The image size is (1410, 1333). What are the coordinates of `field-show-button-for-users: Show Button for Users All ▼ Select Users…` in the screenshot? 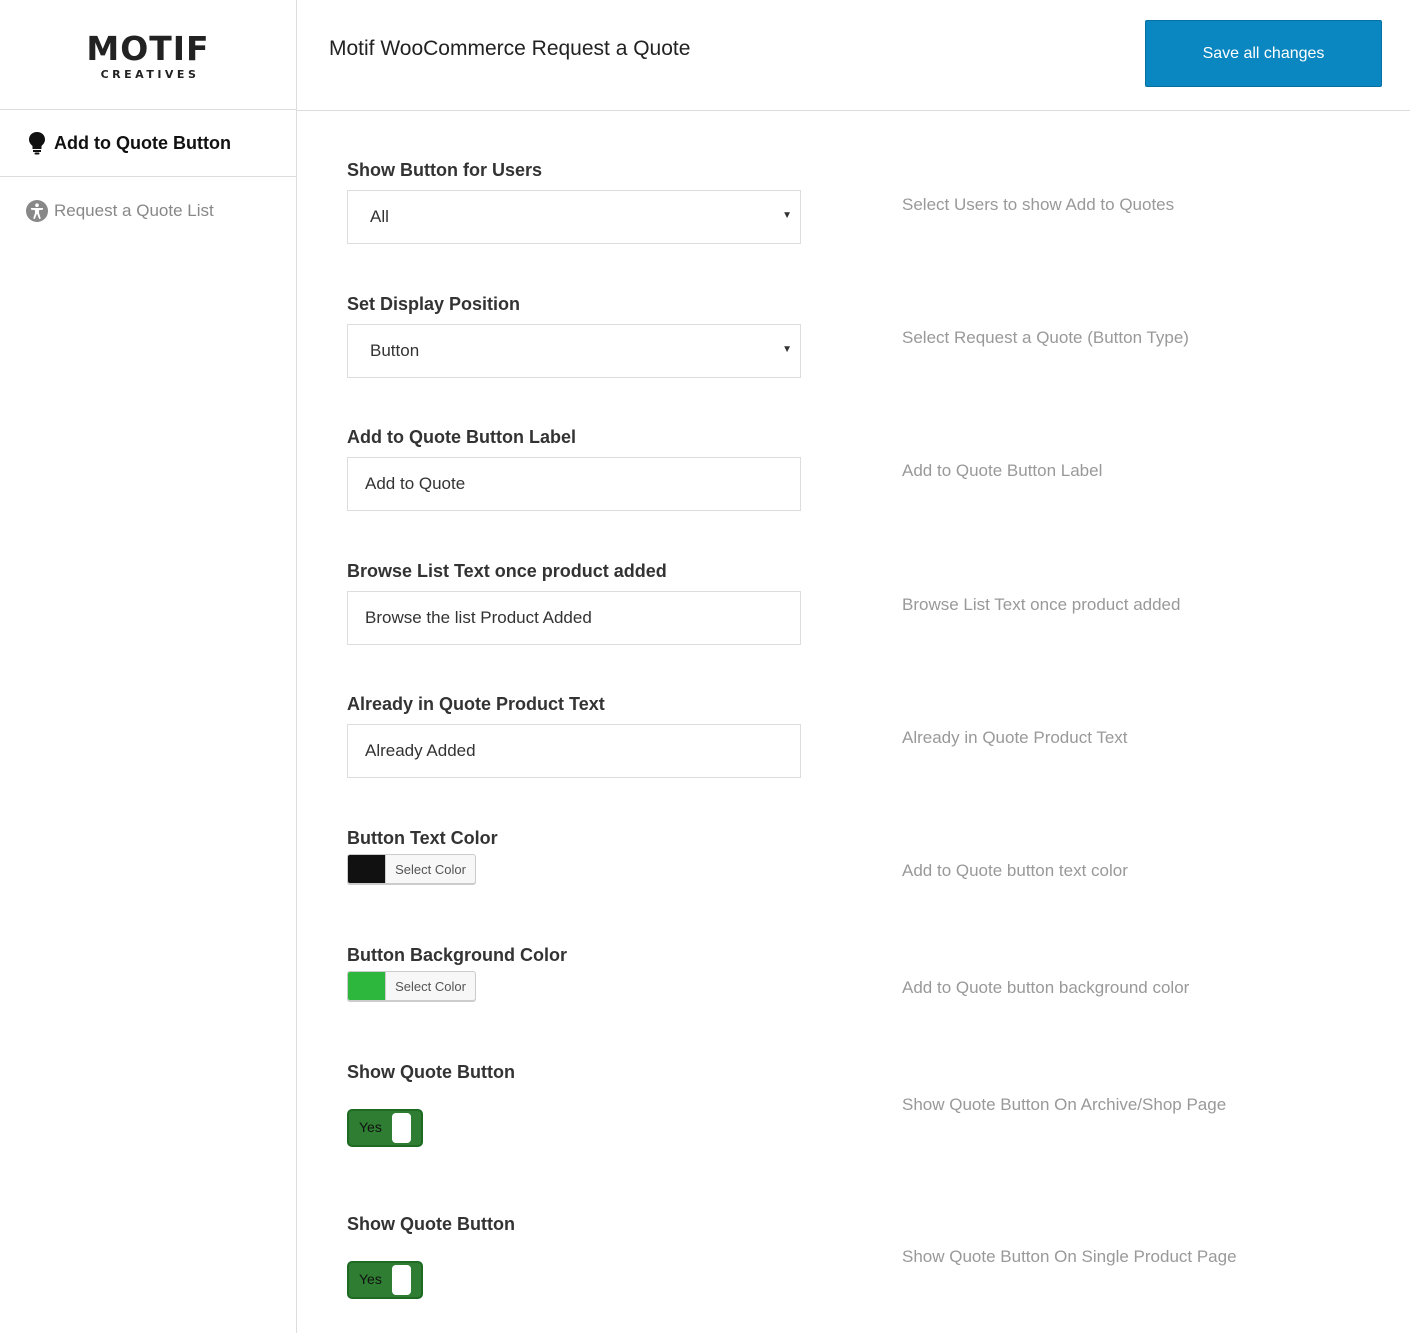 It's located at (852, 202).